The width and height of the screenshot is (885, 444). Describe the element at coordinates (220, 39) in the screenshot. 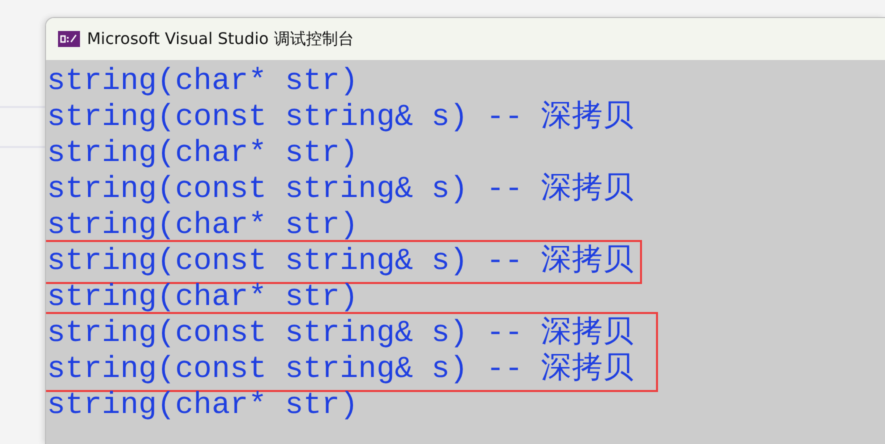

I see `window-title: Microsoft Visual Studio 调试控制台` at that location.